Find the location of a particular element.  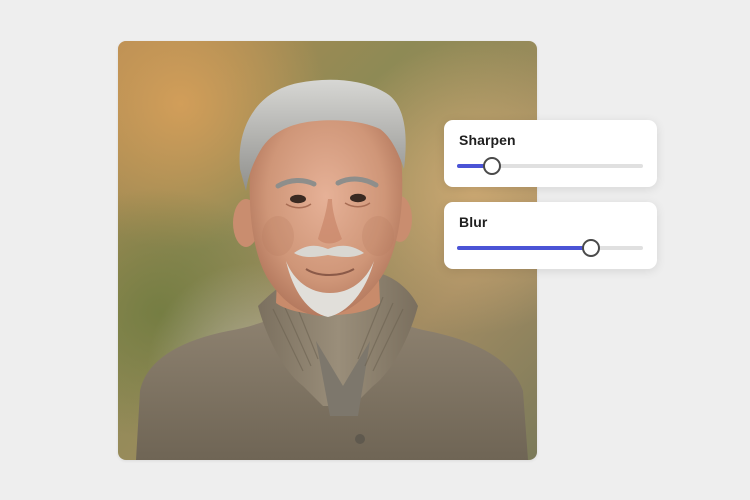

sharpen-panel: Sharpen is located at coordinates (550, 153).